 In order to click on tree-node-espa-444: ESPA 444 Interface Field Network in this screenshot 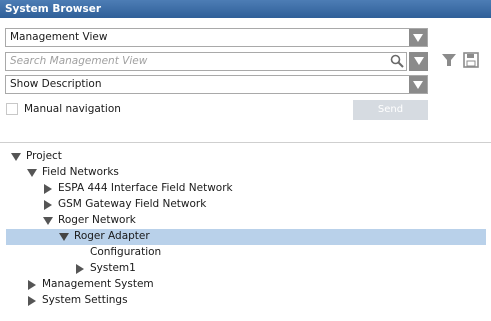, I will do `click(245, 189)`.